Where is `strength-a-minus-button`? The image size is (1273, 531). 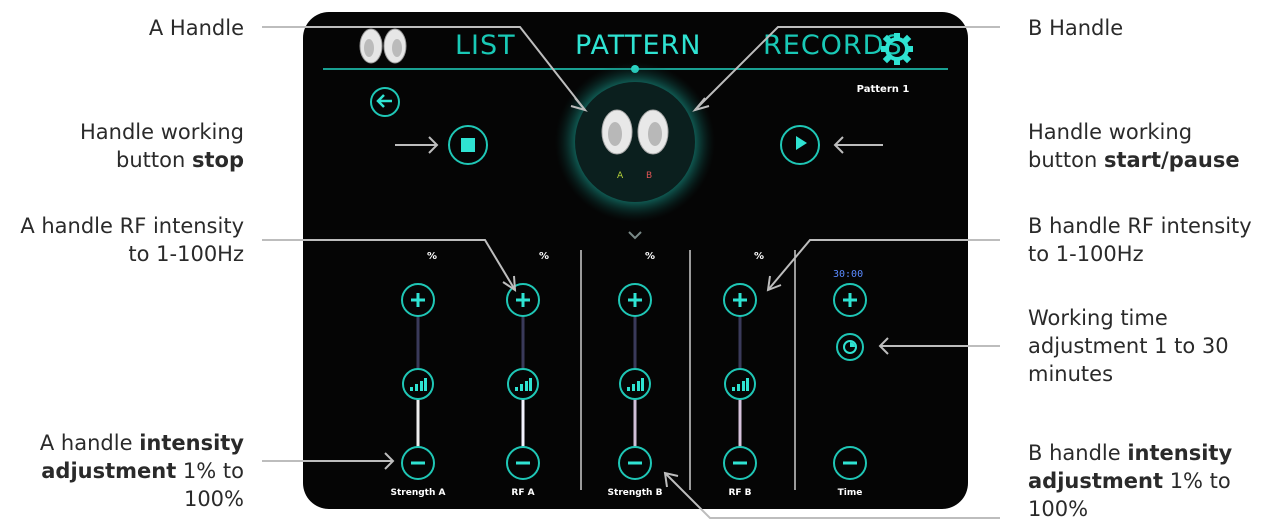 strength-a-minus-button is located at coordinates (418, 463).